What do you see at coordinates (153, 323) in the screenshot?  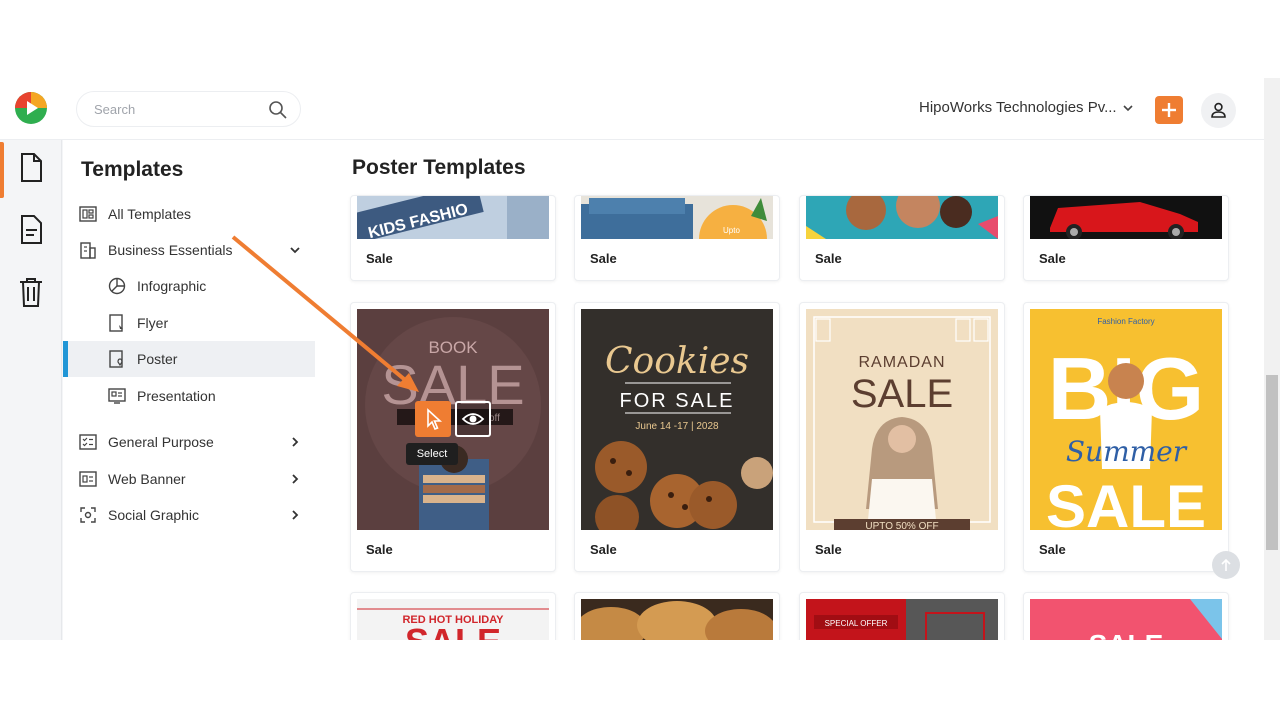 I see `sidebar-item-label: Flyer` at bounding box center [153, 323].